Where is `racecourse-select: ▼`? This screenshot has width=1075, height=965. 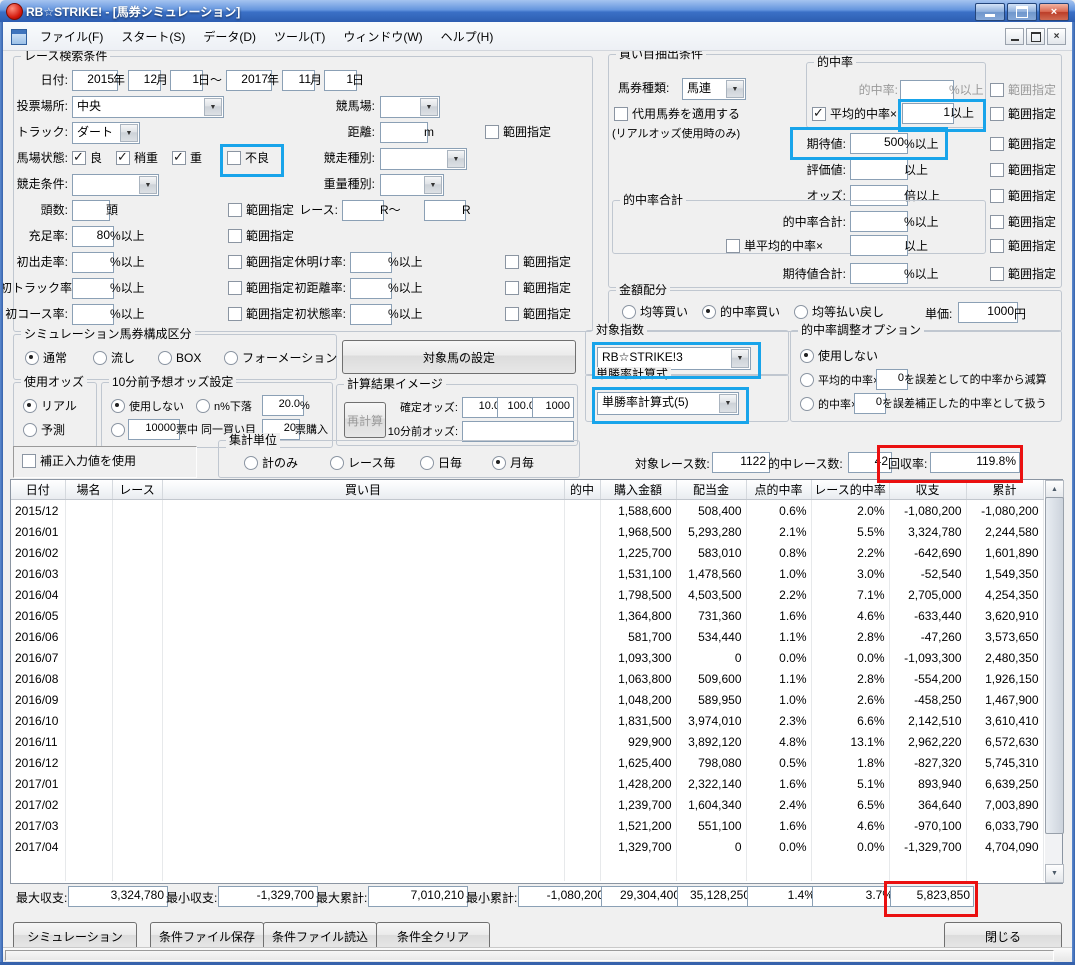
racecourse-select: ▼ is located at coordinates (410, 107).